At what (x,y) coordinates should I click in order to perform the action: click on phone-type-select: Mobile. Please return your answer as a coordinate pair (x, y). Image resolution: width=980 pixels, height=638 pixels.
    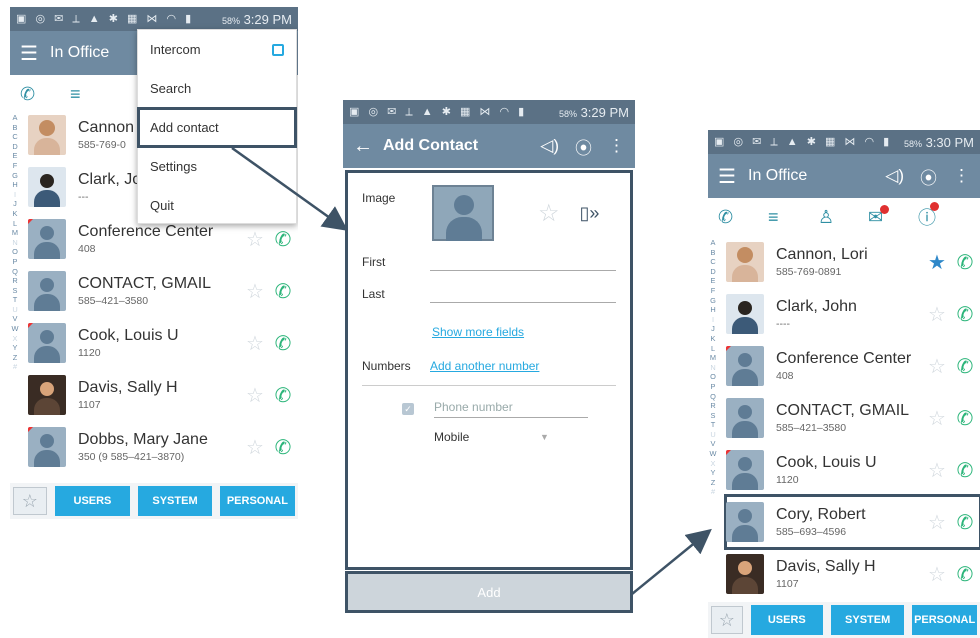
    Looking at the image, I should click on (487, 437).